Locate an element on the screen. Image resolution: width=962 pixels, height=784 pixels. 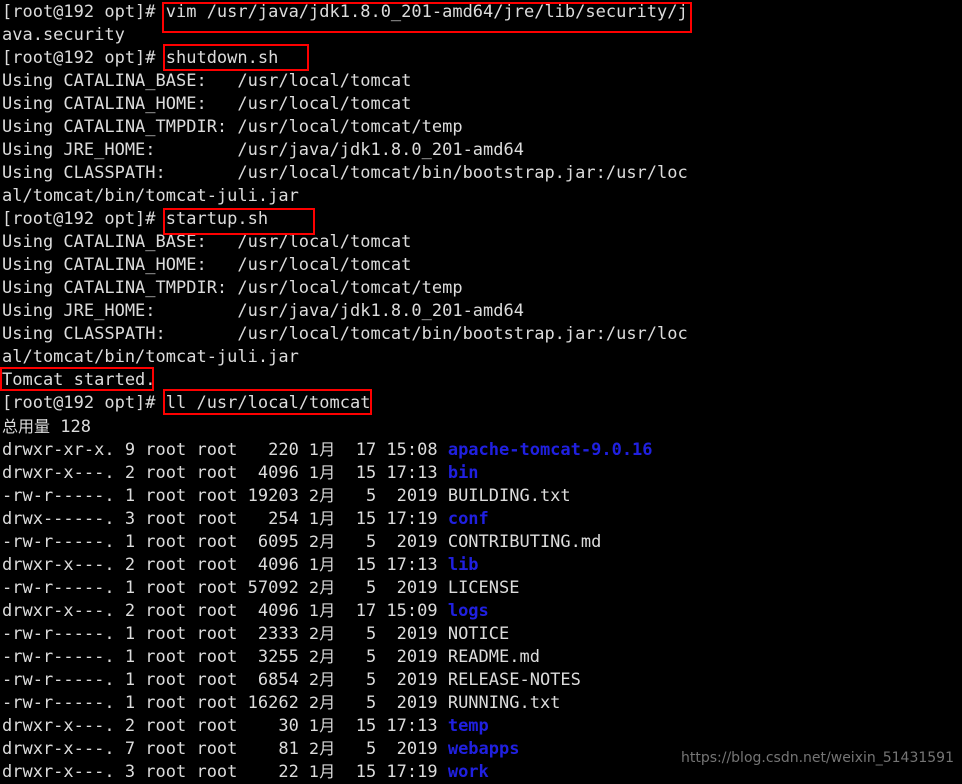
file-meta: drwxr-xr-x. 9 root root 220 is located at coordinates (156, 450).